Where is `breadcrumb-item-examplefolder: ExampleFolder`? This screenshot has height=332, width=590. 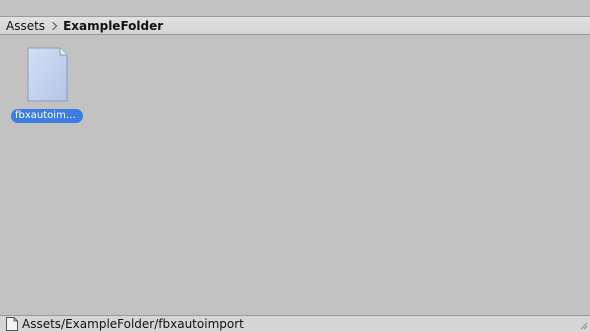 breadcrumb-item-examplefolder: ExampleFolder is located at coordinates (113, 26).